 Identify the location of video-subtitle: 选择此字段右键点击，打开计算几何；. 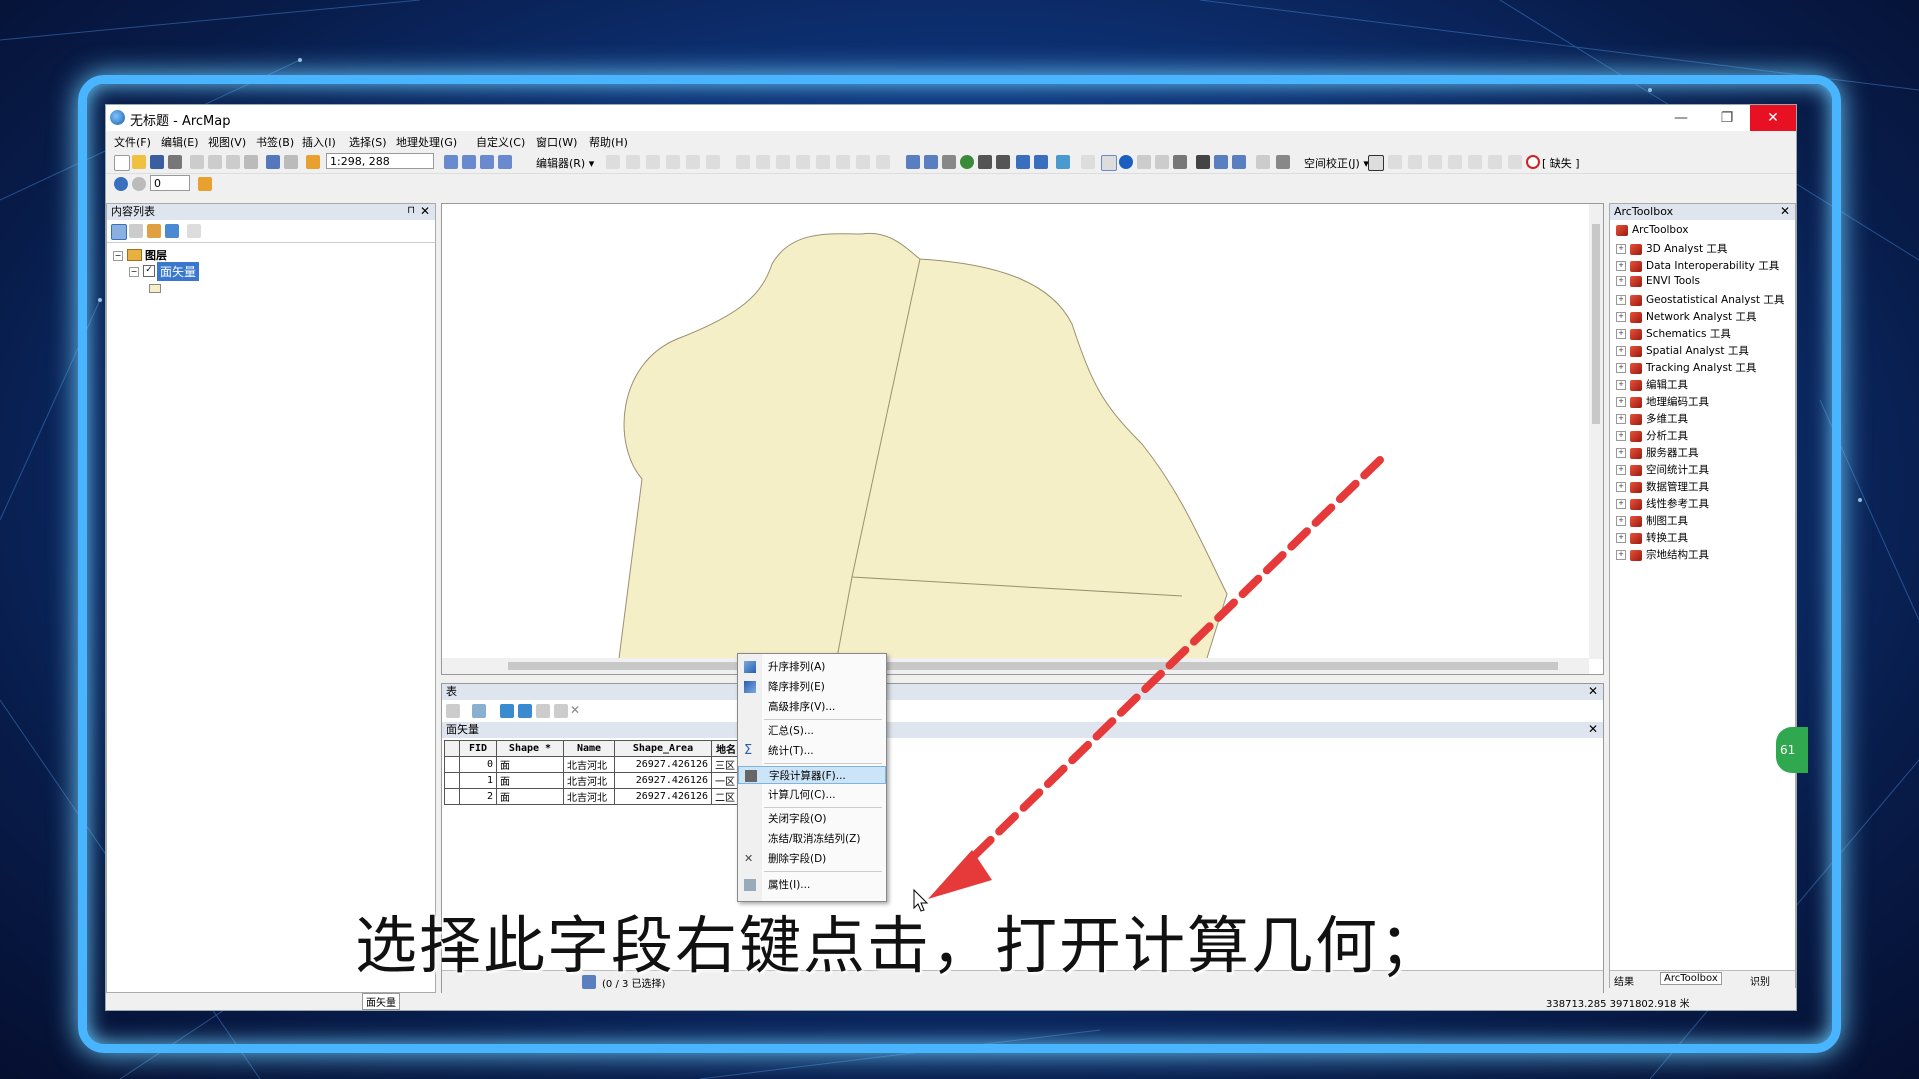
(899, 945).